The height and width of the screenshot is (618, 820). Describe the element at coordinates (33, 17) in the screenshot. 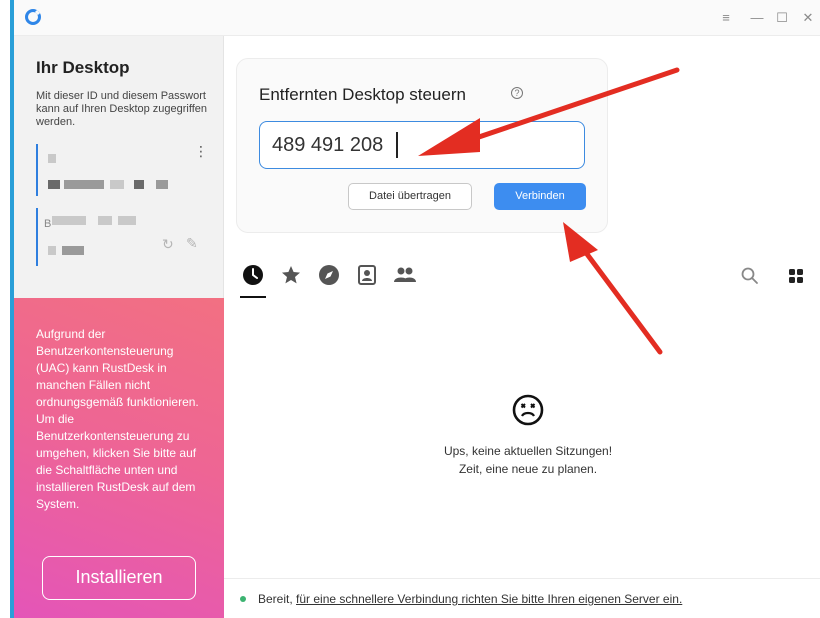

I see `rustdesk-logo-icon` at that location.